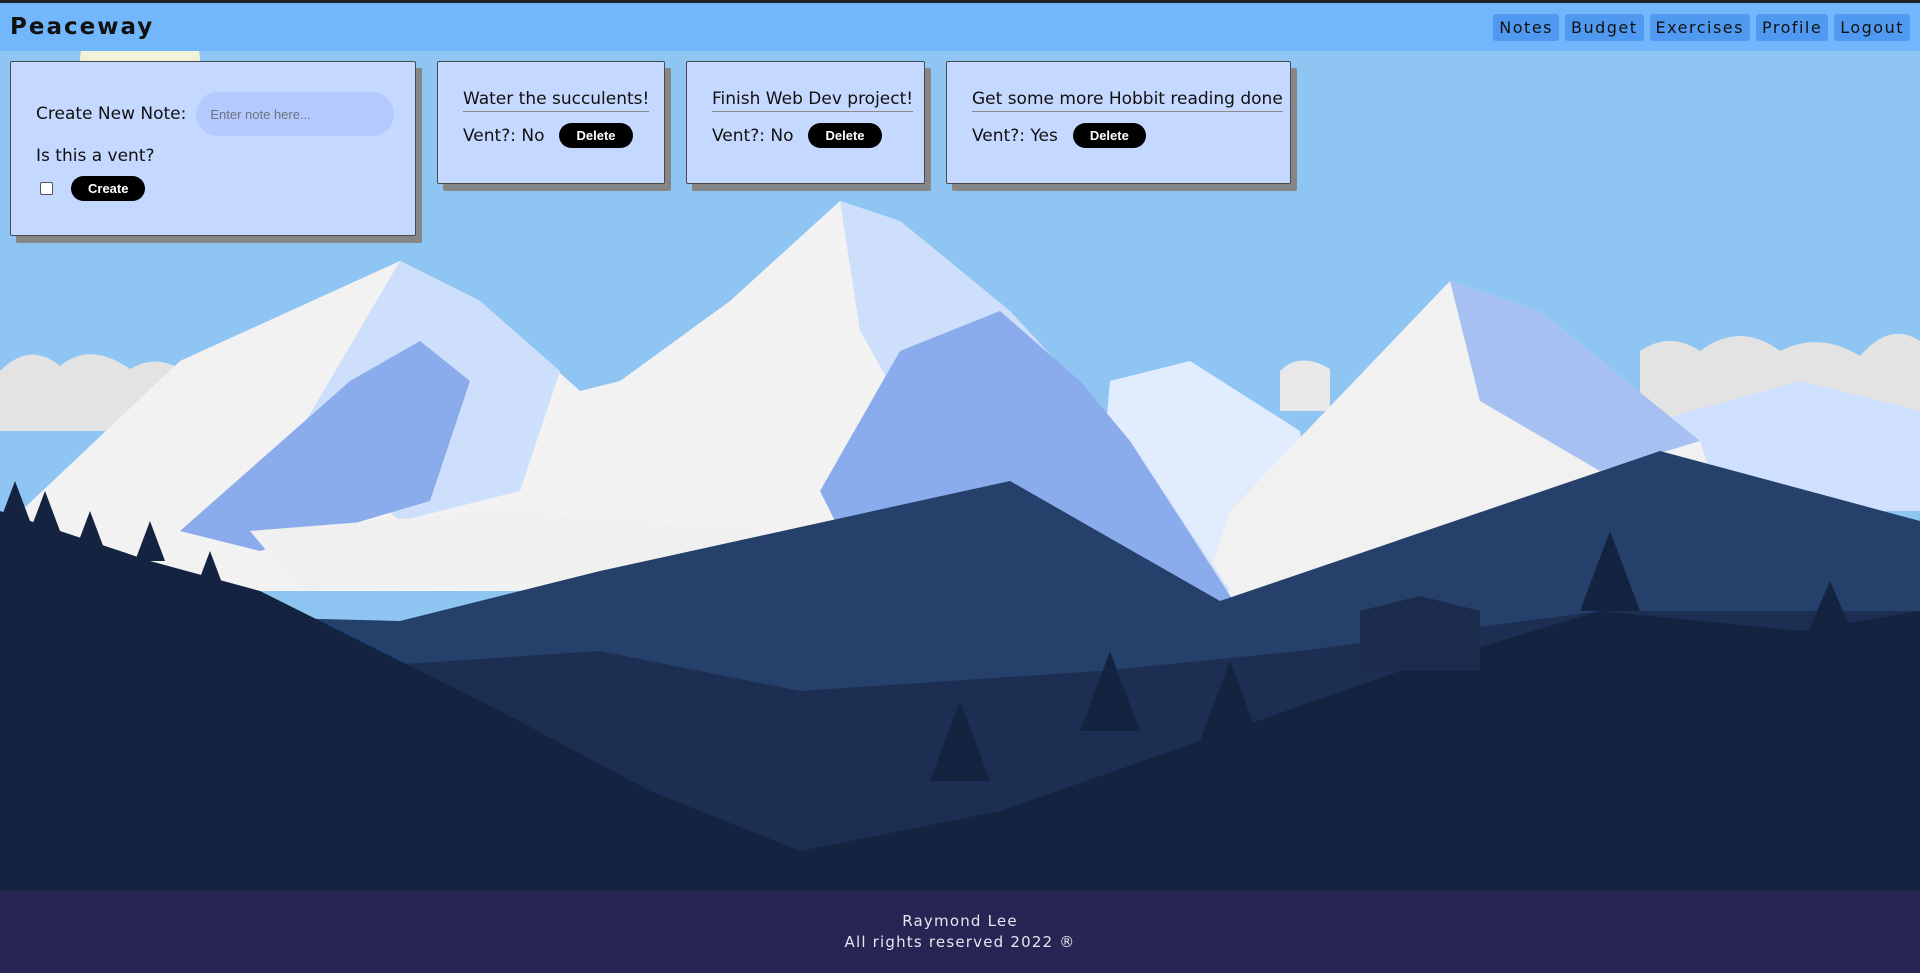 The image size is (1920, 973). I want to click on create-note-label: Create New Note:, so click(111, 114).